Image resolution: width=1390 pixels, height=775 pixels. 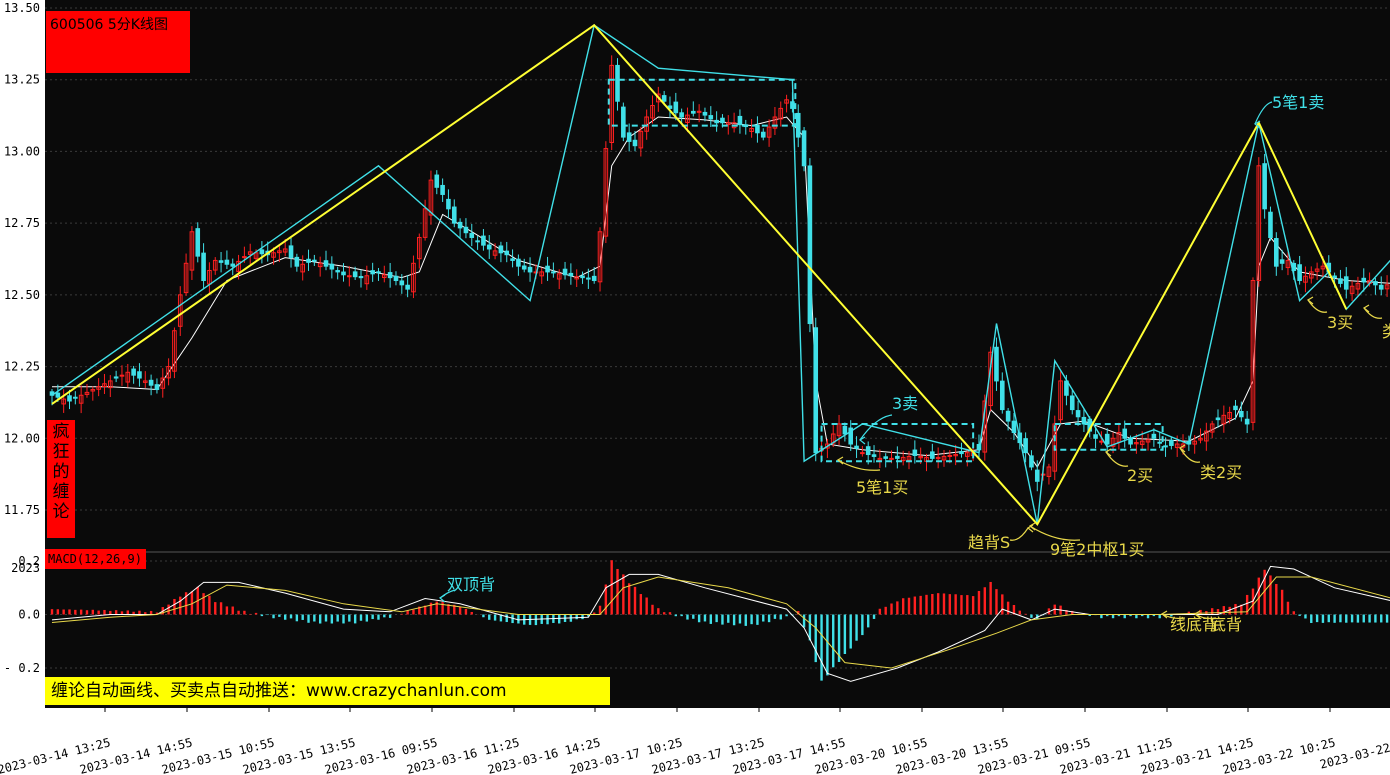 What do you see at coordinates (61, 472) in the screenshot?
I see `side-char: 的` at bounding box center [61, 472].